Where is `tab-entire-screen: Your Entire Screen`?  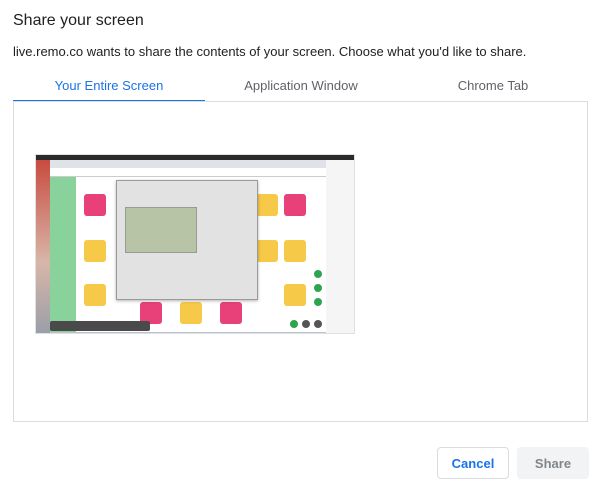
tab-entire-screen: Your Entire Screen is located at coordinates (109, 87).